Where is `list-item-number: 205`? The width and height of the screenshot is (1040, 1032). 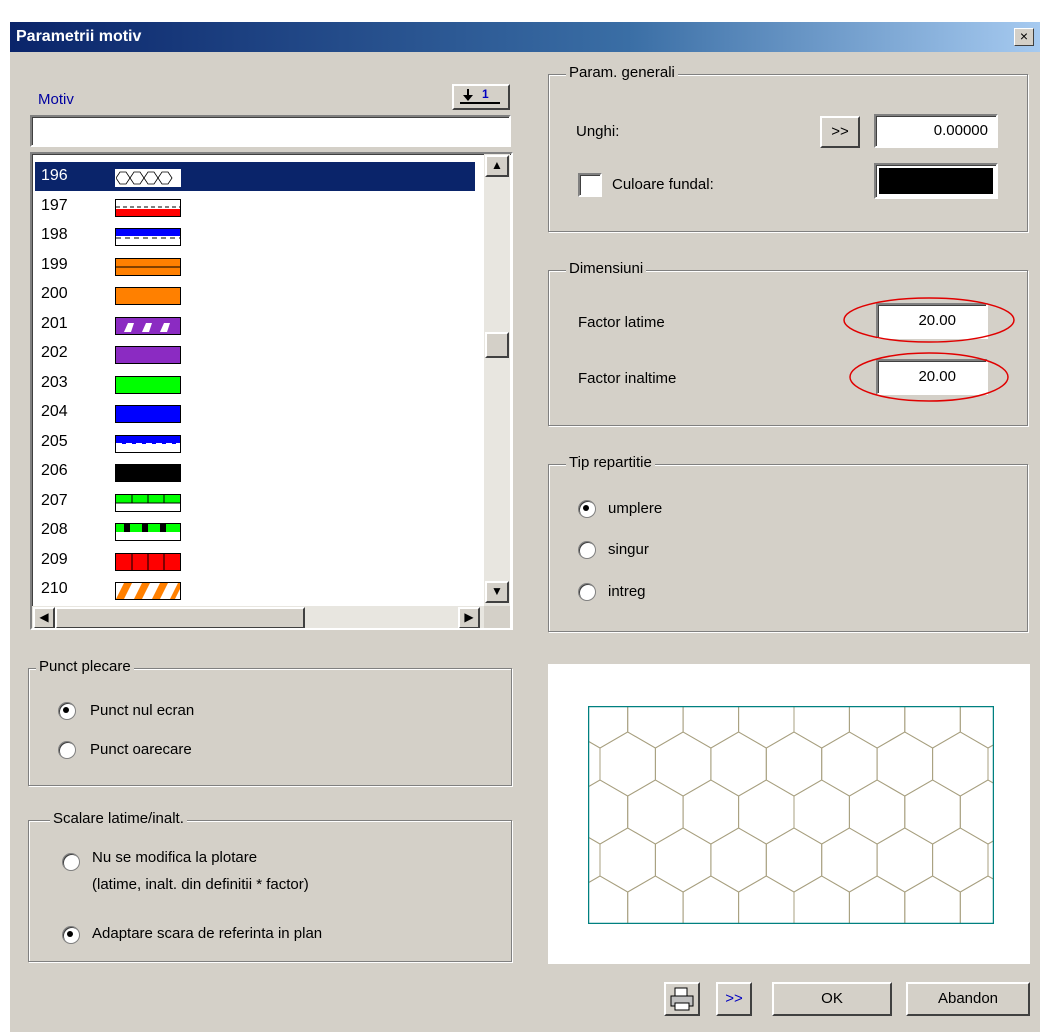
list-item-number: 205 is located at coordinates (54, 441).